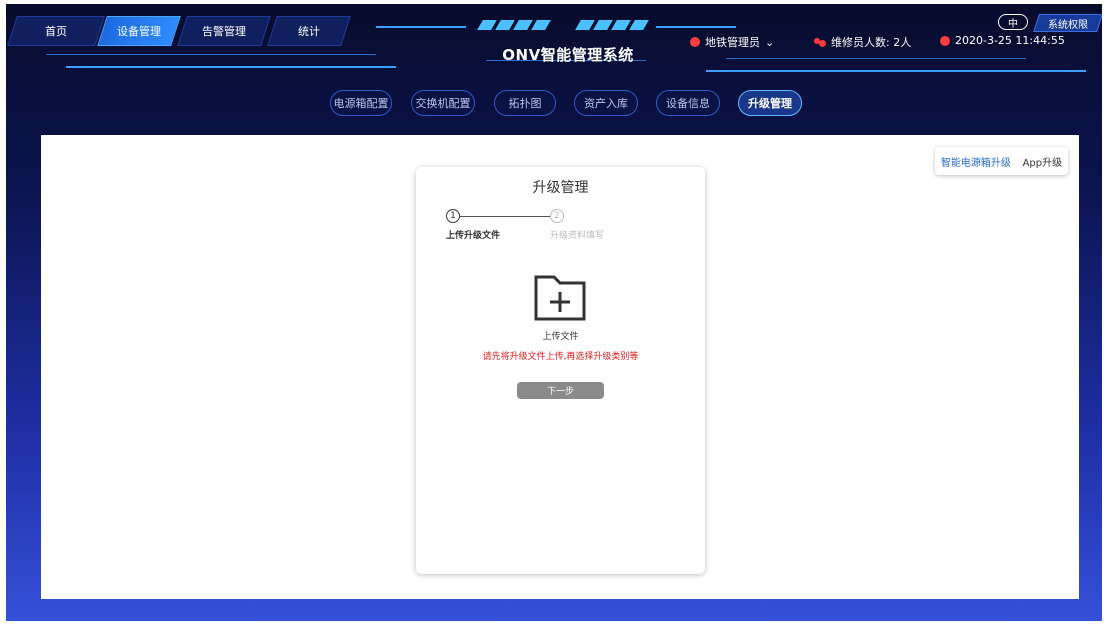  I want to click on nav-tab-label: 设备管理, so click(139, 31).